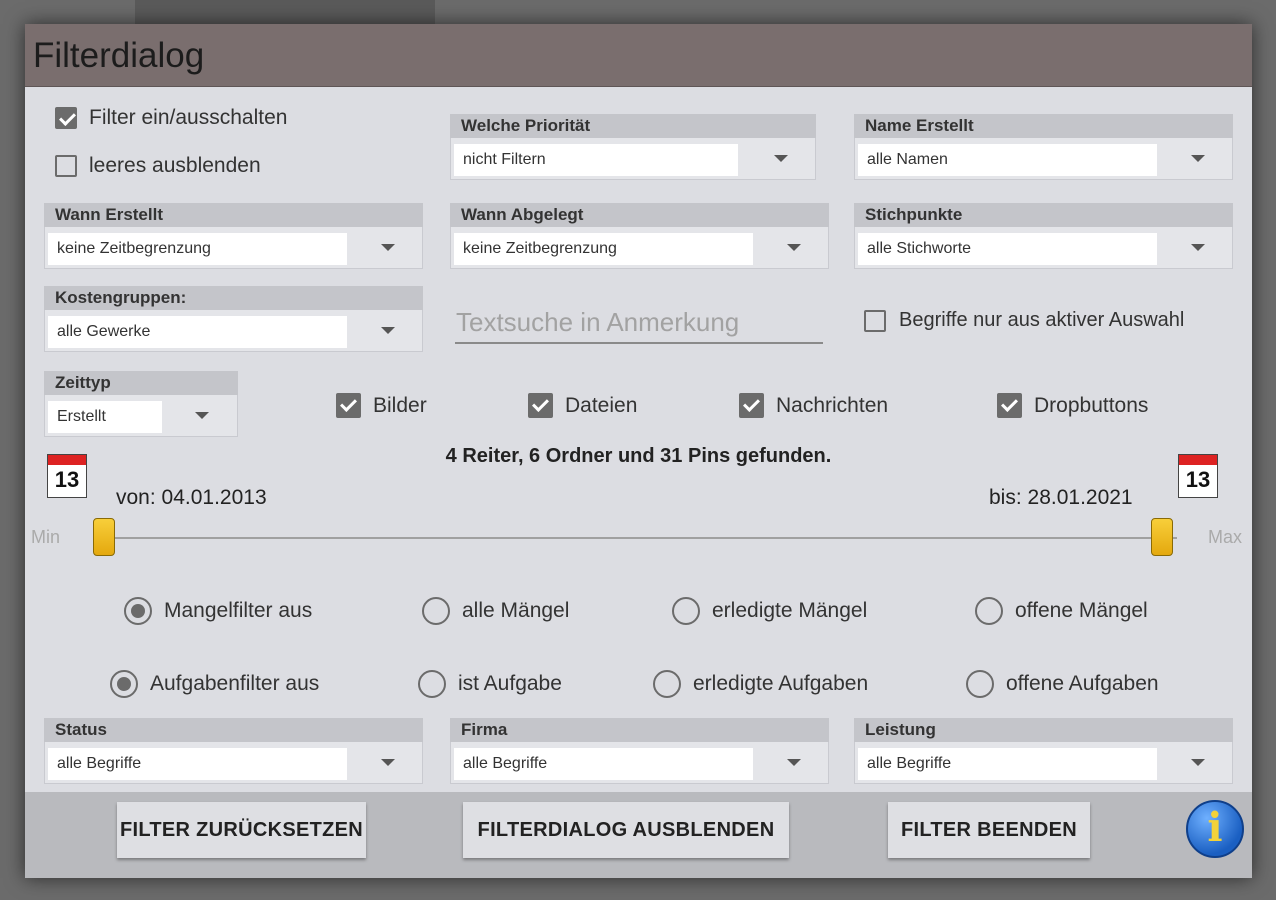  What do you see at coordinates (197, 764) in the screenshot?
I see `status-select: alle Begriffe` at bounding box center [197, 764].